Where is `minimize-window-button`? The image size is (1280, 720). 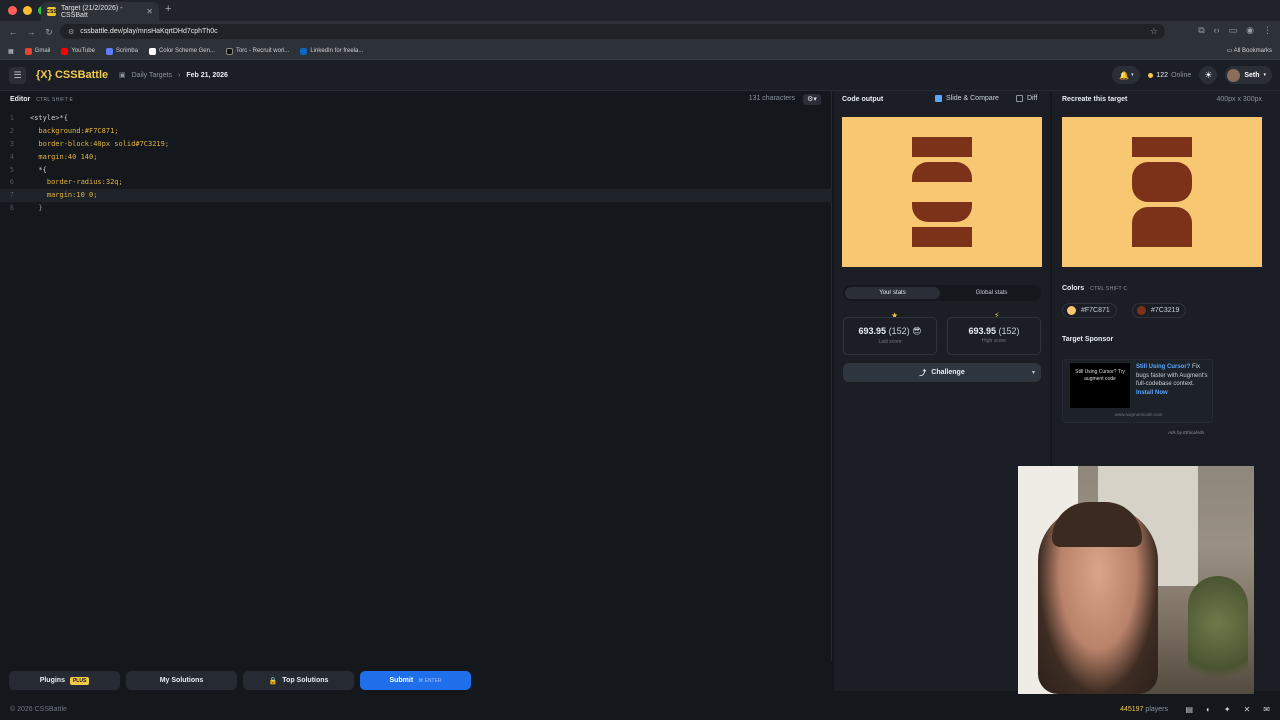
minimize-window-button is located at coordinates (27, 10).